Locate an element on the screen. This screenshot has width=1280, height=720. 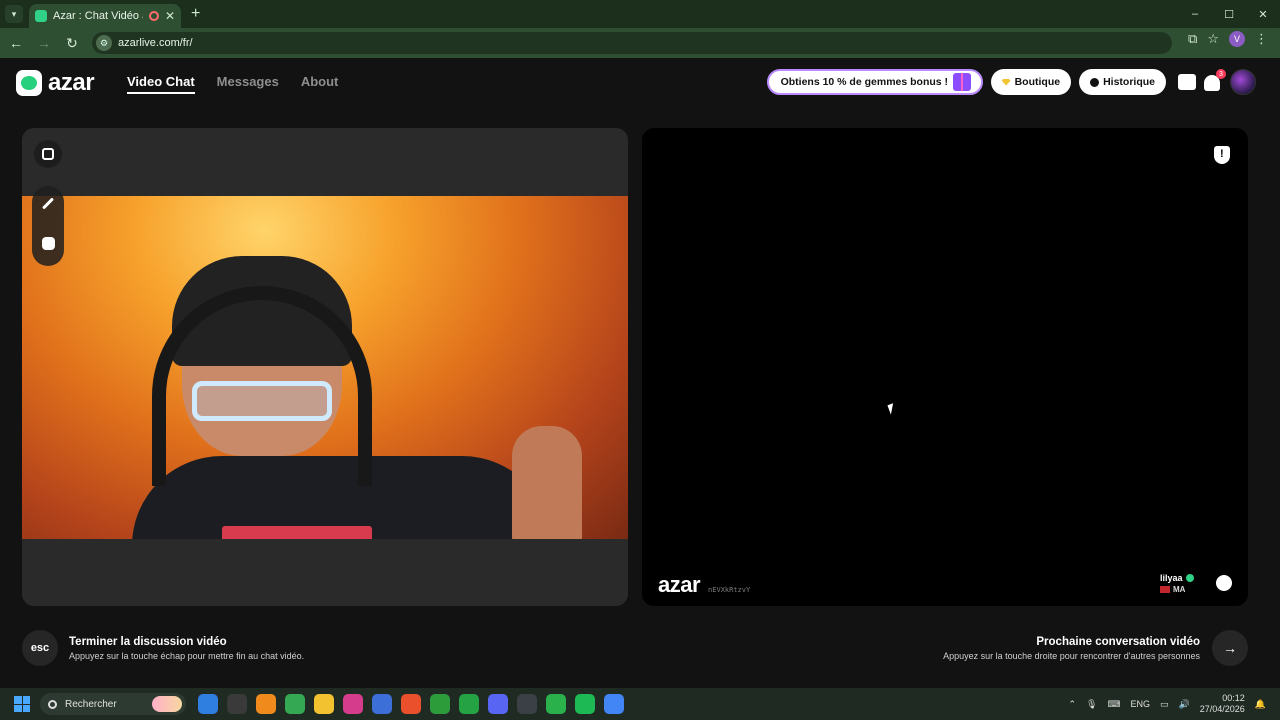
historique-button: Historique is located at coordinates (1122, 82).